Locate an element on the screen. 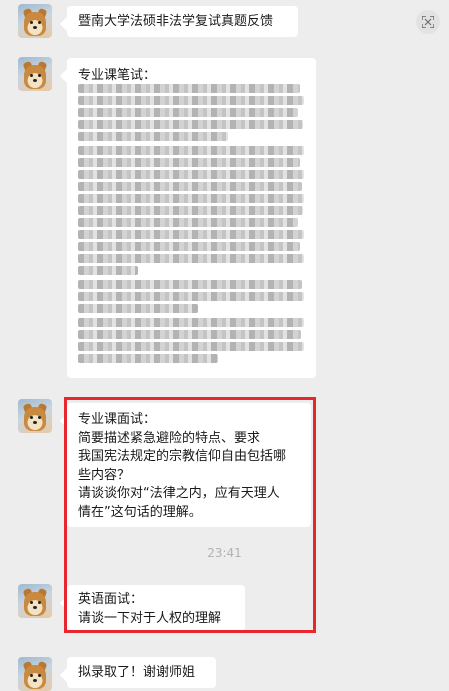 This screenshot has width=449, height=691. scan-icon is located at coordinates (428, 22).